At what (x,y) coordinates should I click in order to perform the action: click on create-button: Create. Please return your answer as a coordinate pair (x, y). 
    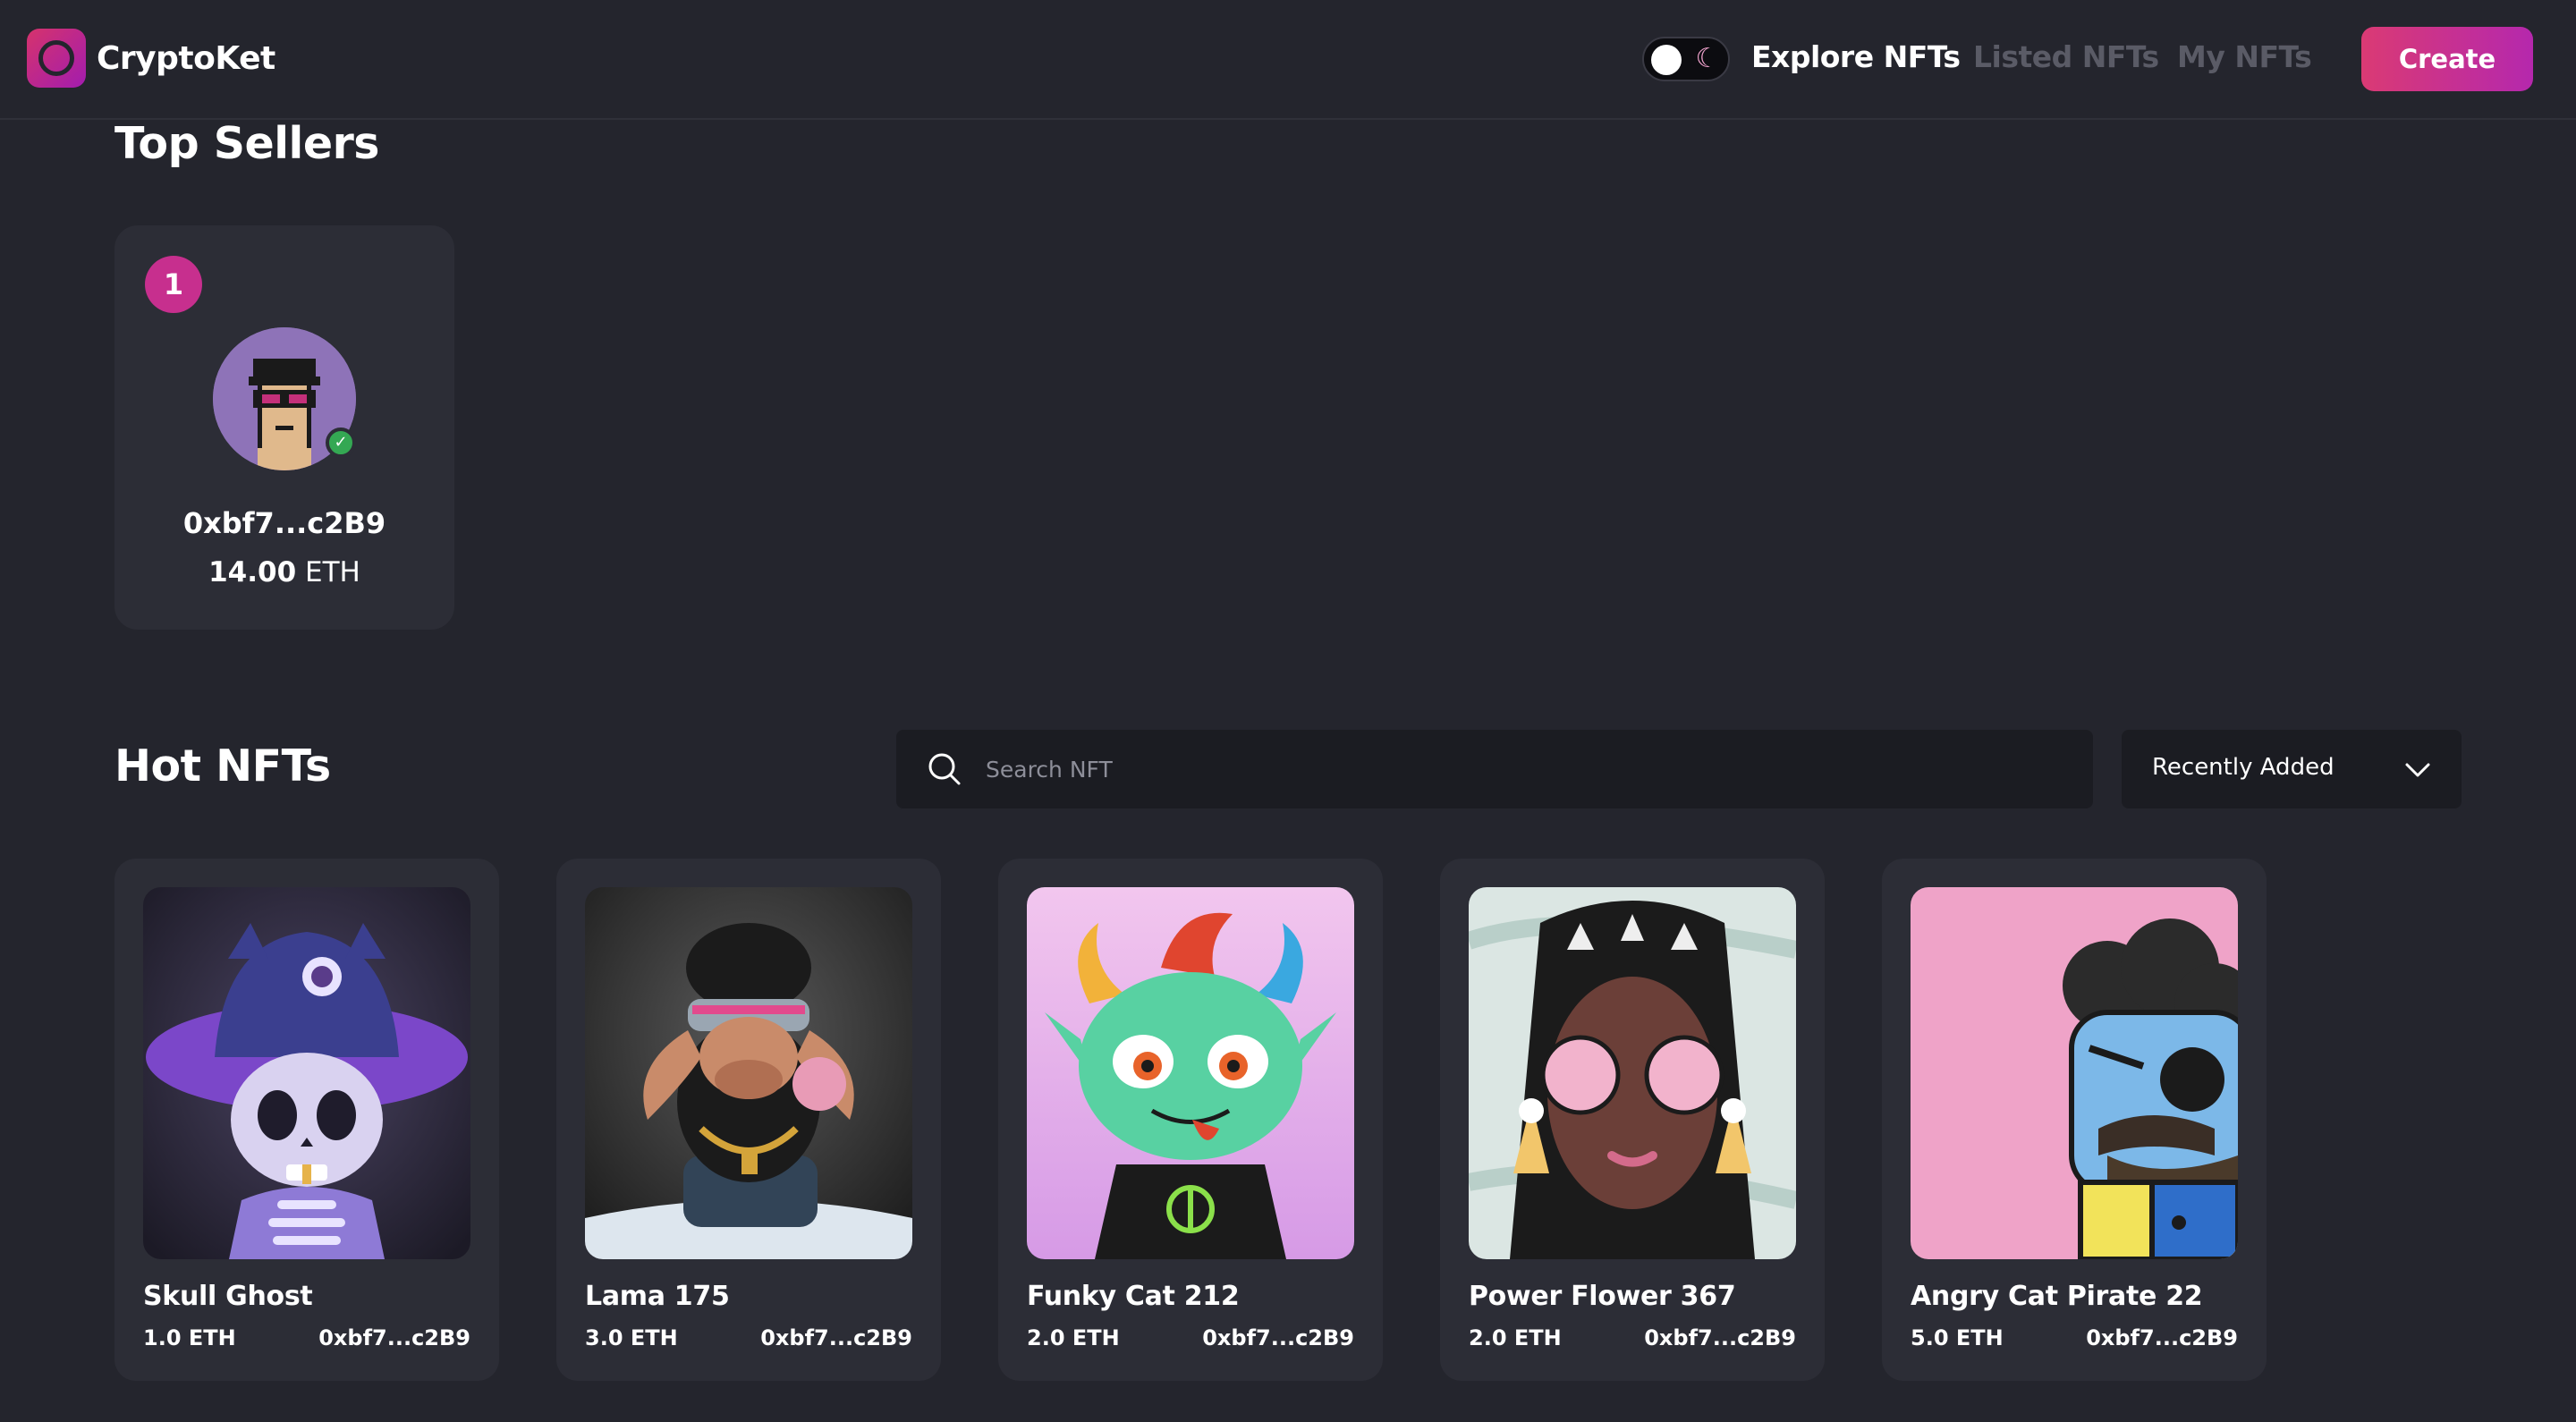
    Looking at the image, I should click on (2447, 59).